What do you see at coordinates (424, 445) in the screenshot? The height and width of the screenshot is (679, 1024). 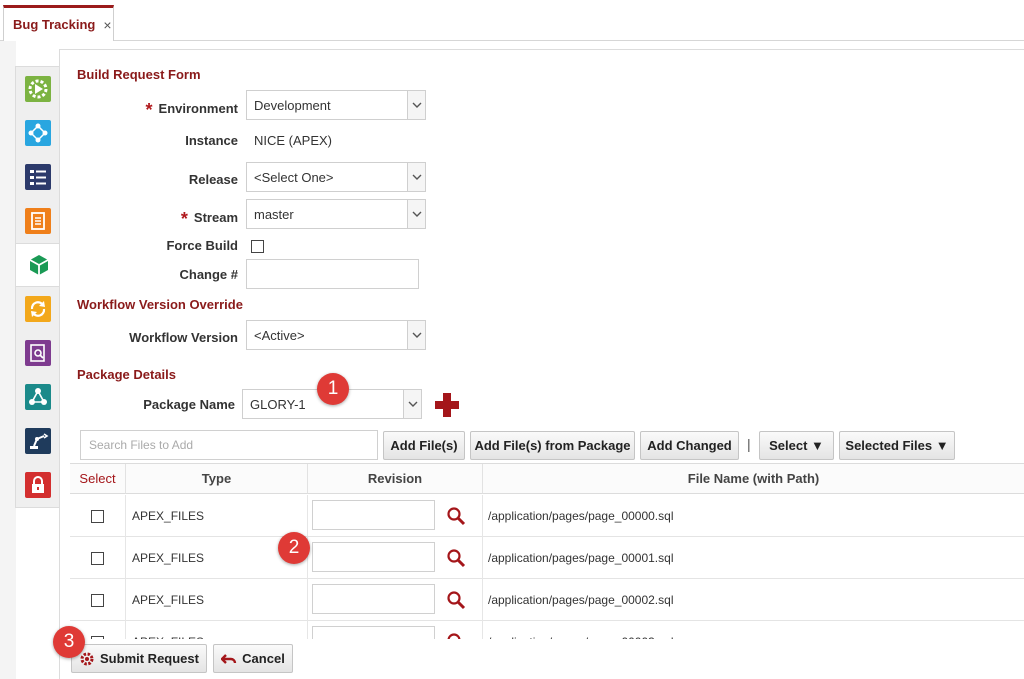 I see `add-files-button: Add File(s)` at bounding box center [424, 445].